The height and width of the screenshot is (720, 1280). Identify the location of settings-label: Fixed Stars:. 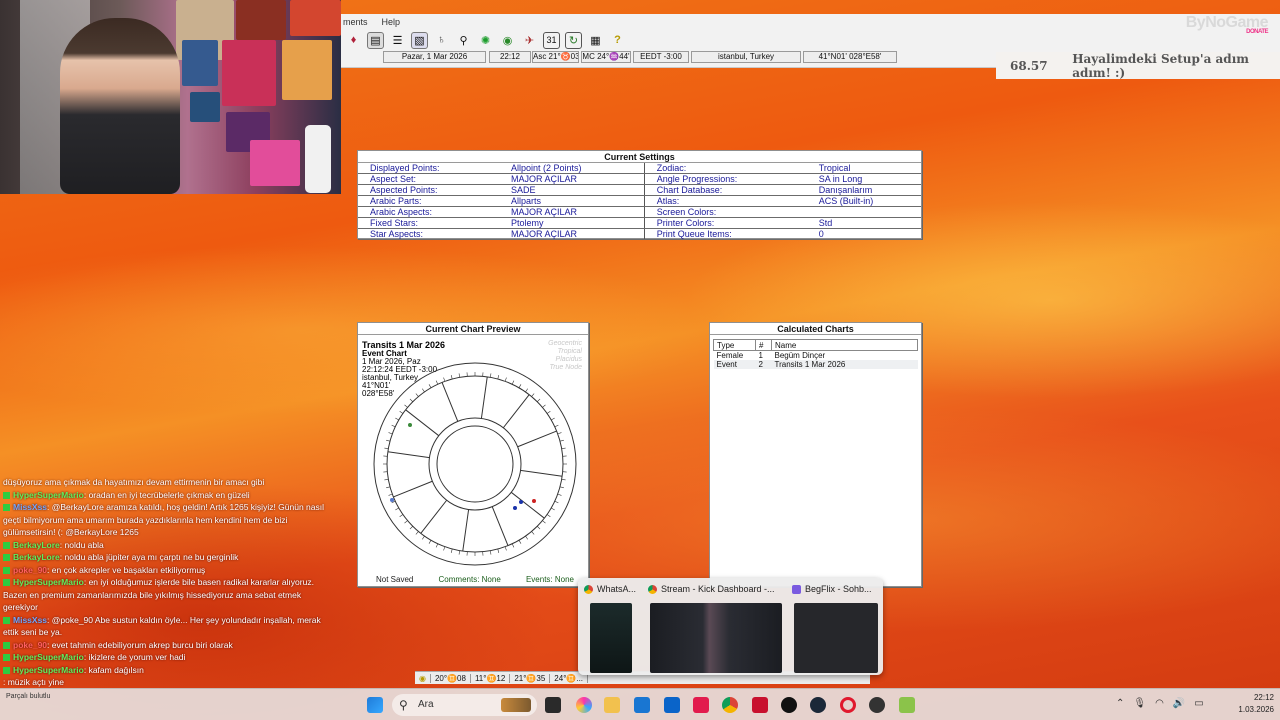
(434, 223).